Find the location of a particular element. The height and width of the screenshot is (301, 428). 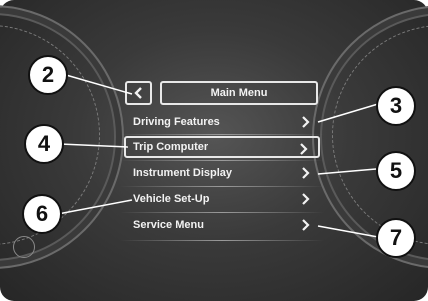

callout-number: 7 is located at coordinates (396, 237).